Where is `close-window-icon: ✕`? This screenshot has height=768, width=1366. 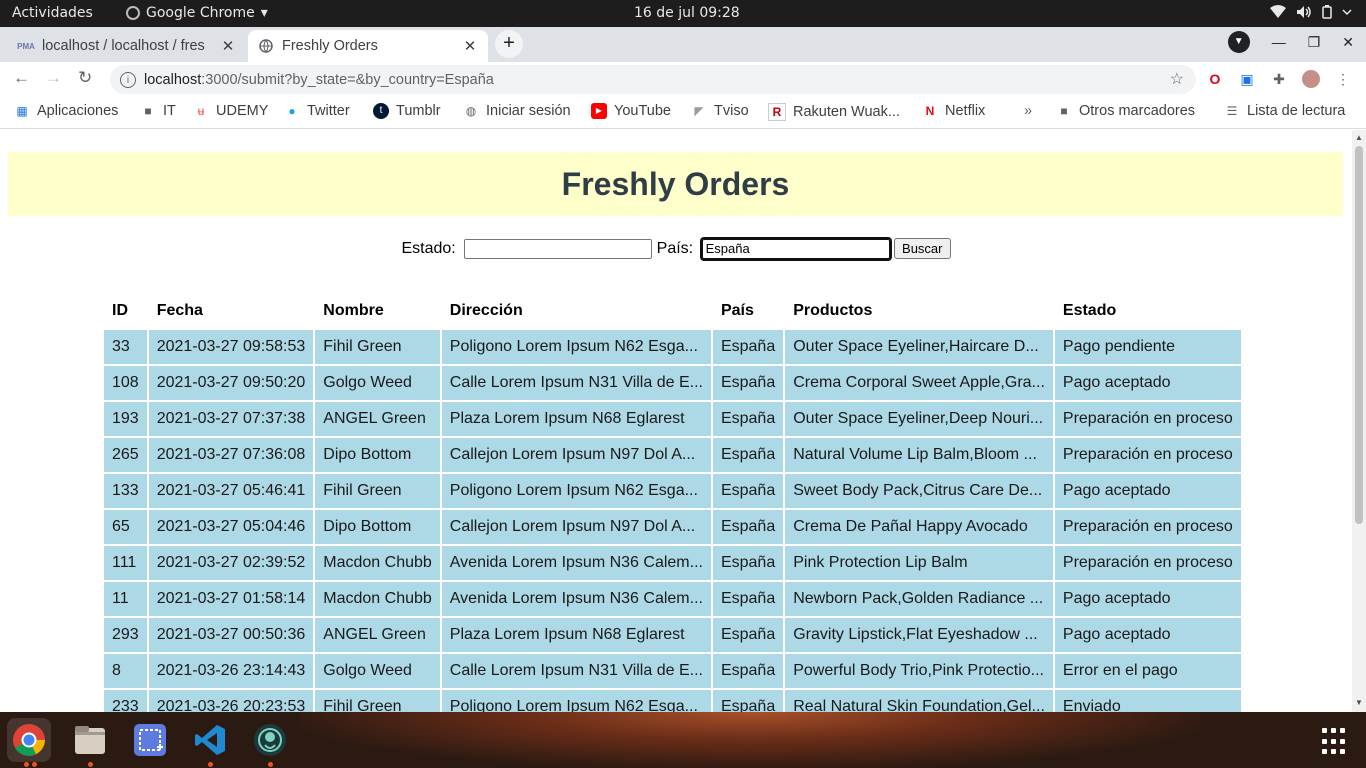 close-window-icon: ✕ is located at coordinates (1348, 42).